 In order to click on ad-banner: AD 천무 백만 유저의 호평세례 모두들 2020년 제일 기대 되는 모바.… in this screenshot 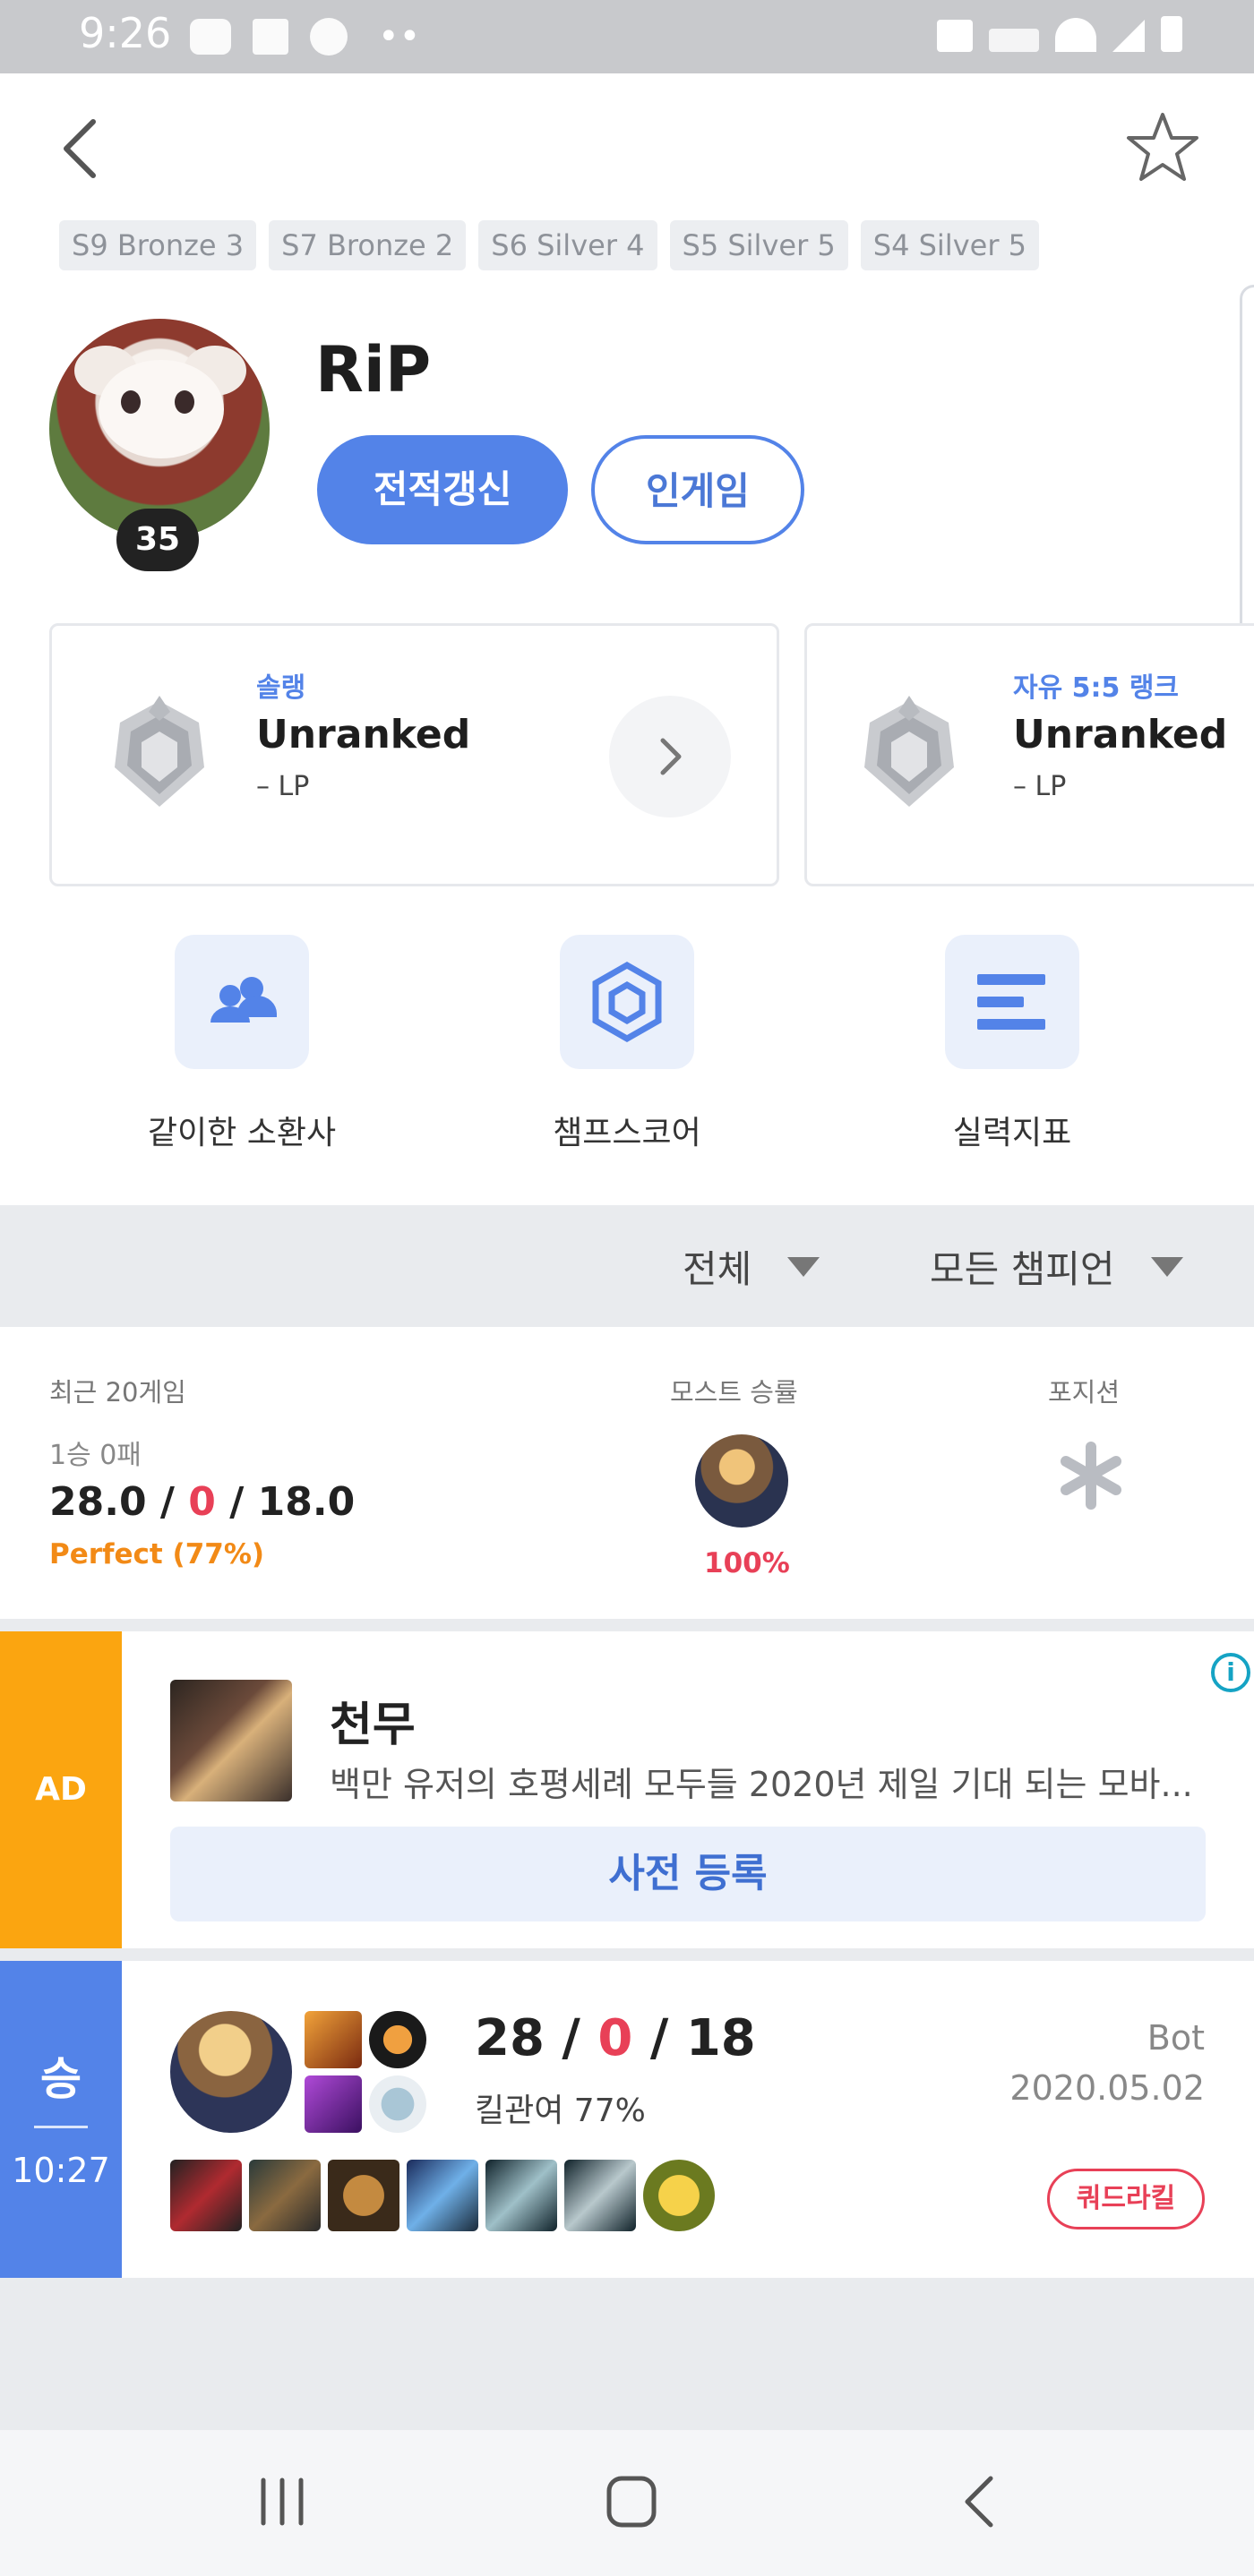, I will do `click(627, 1789)`.